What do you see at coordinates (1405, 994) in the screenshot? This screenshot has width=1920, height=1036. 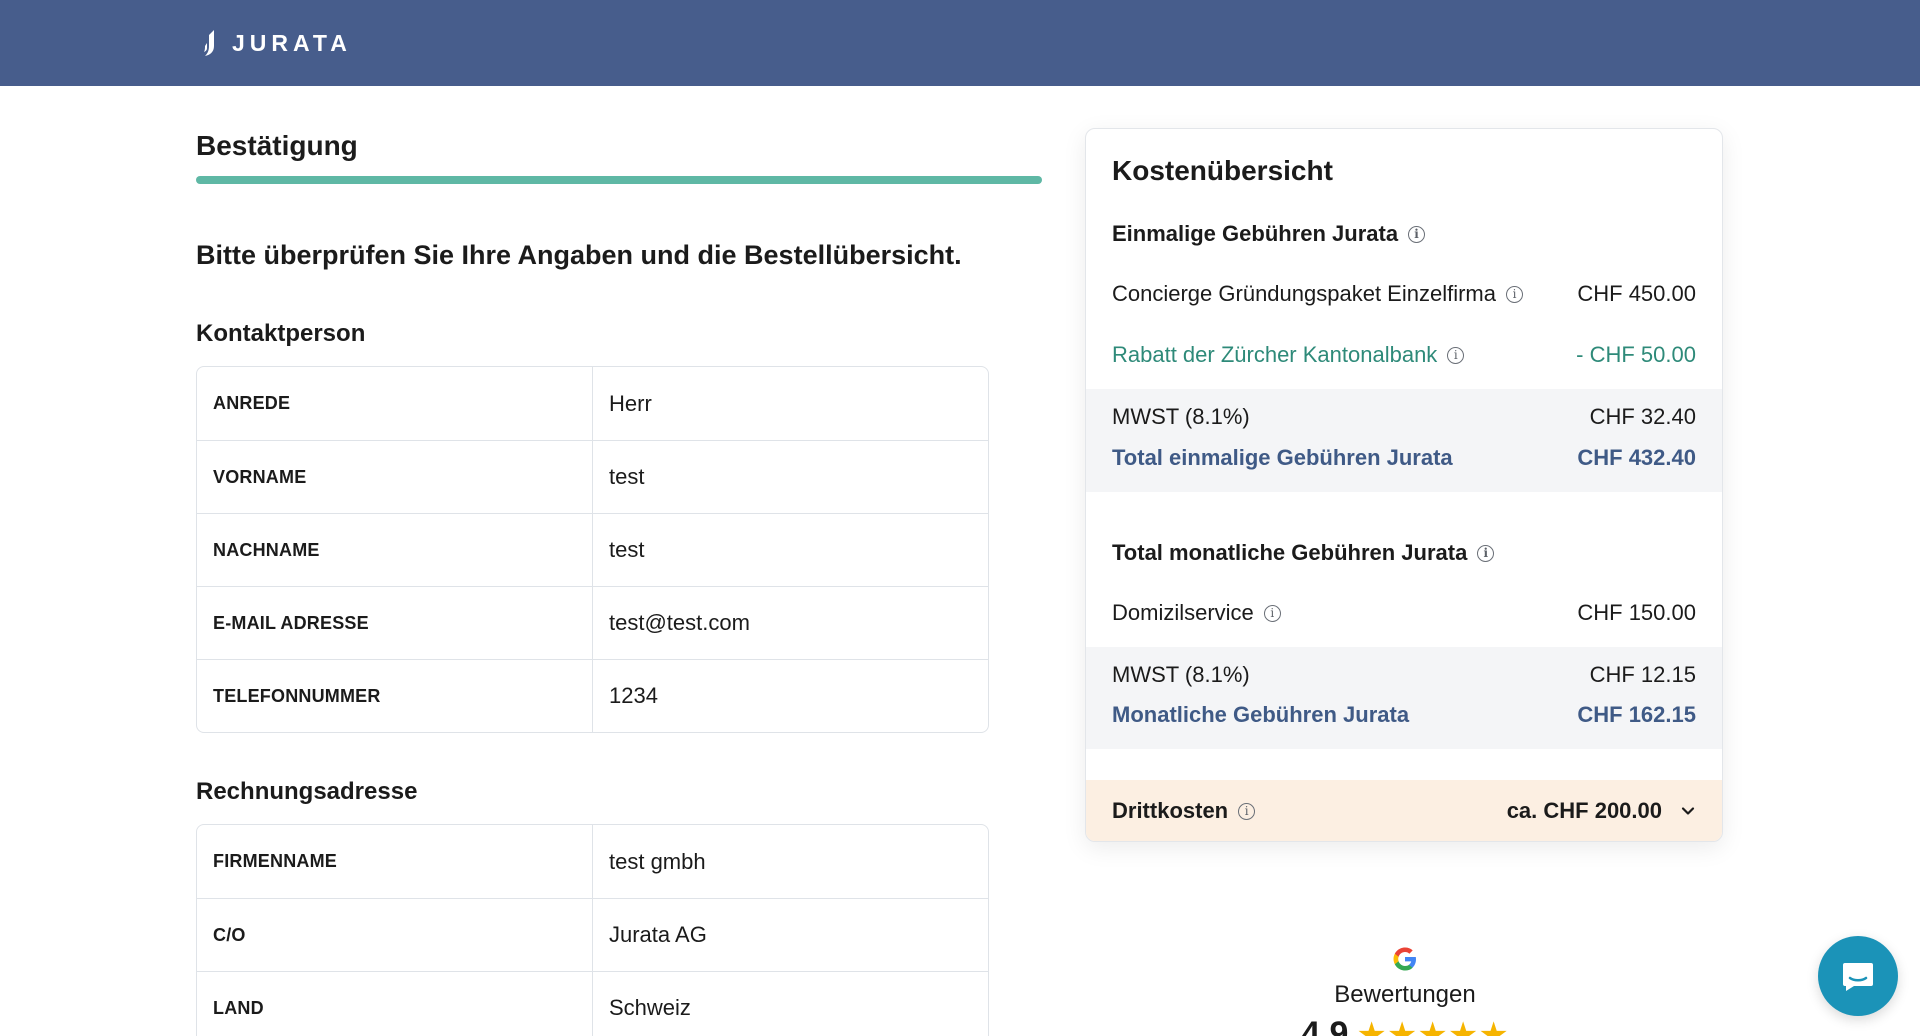 I see `reviews-label: Bewertungen` at bounding box center [1405, 994].